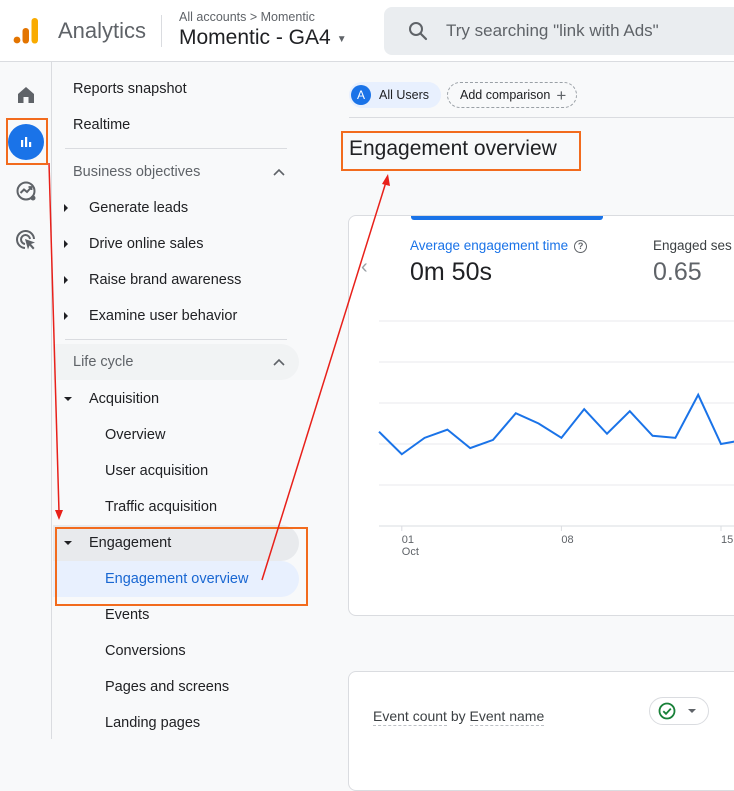  Describe the element at coordinates (692, 245) in the screenshot. I see `metric-tab-engaged-sessions: Engaged ses` at that location.